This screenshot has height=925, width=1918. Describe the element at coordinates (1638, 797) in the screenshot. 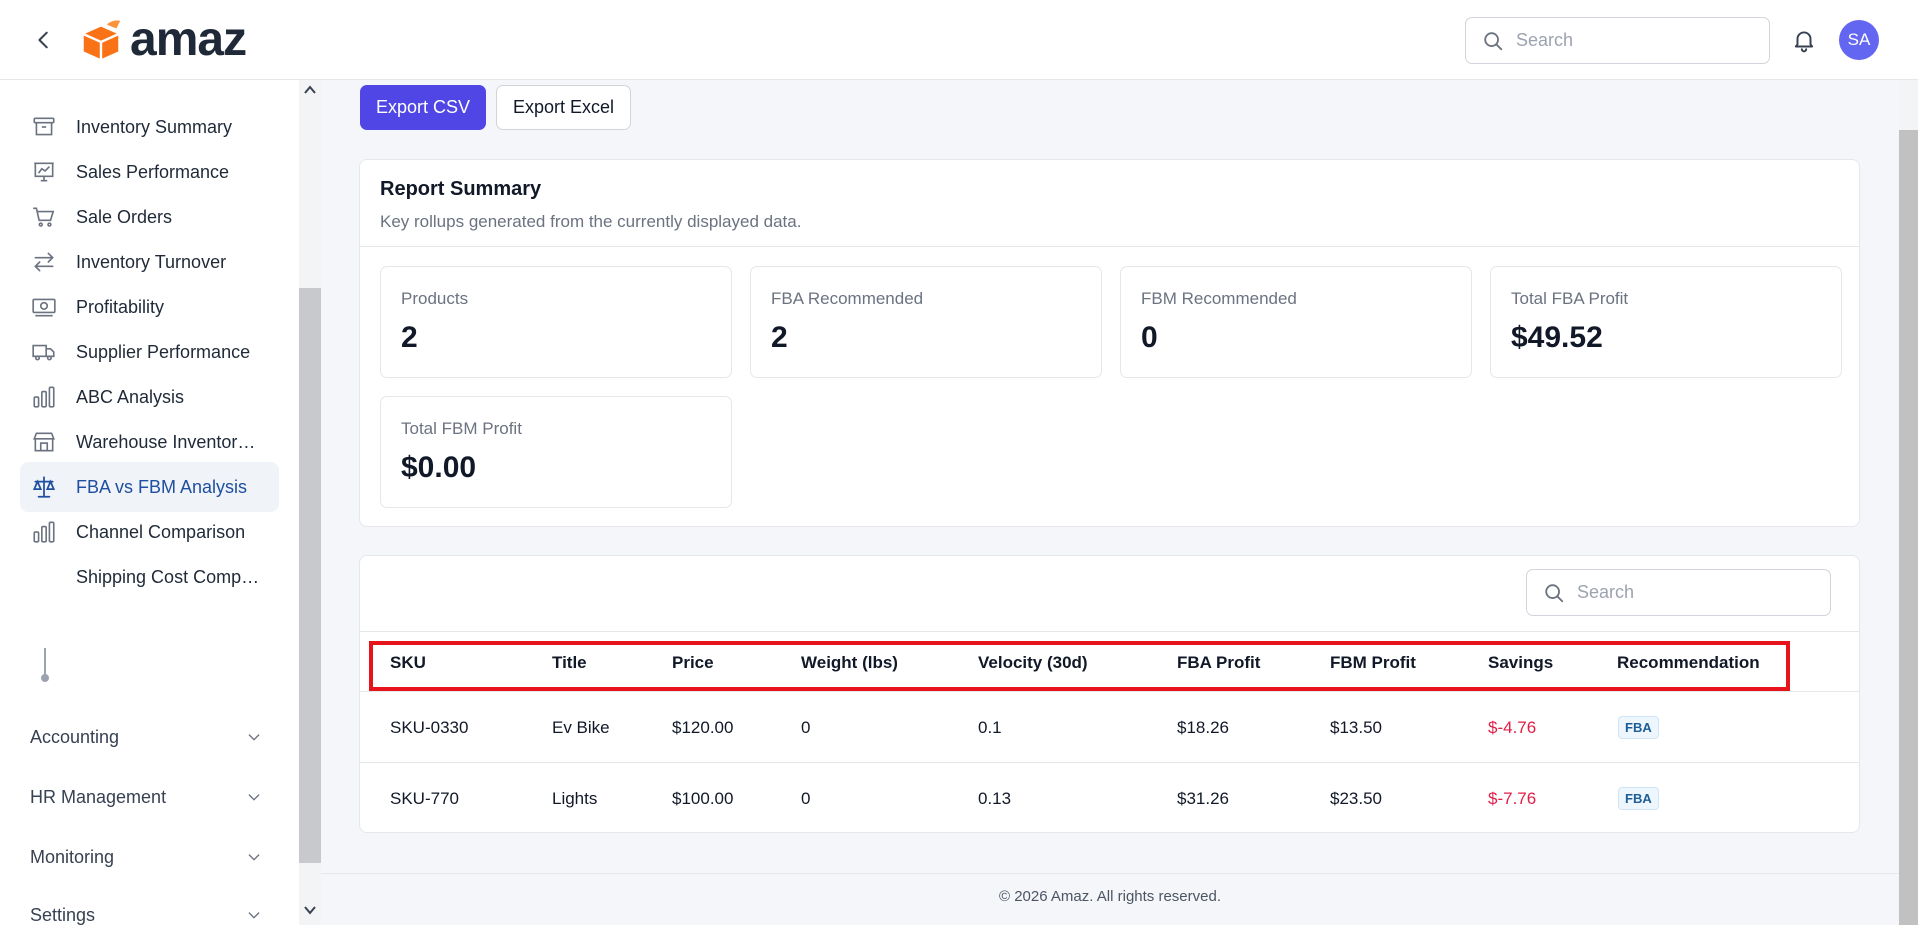

I see `cell-recommendation: FBA` at that location.